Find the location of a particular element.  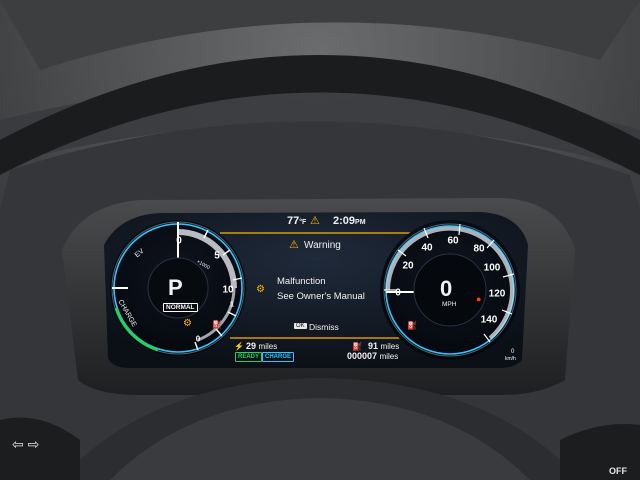

total-range-icon: ⛽ is located at coordinates (357, 346).